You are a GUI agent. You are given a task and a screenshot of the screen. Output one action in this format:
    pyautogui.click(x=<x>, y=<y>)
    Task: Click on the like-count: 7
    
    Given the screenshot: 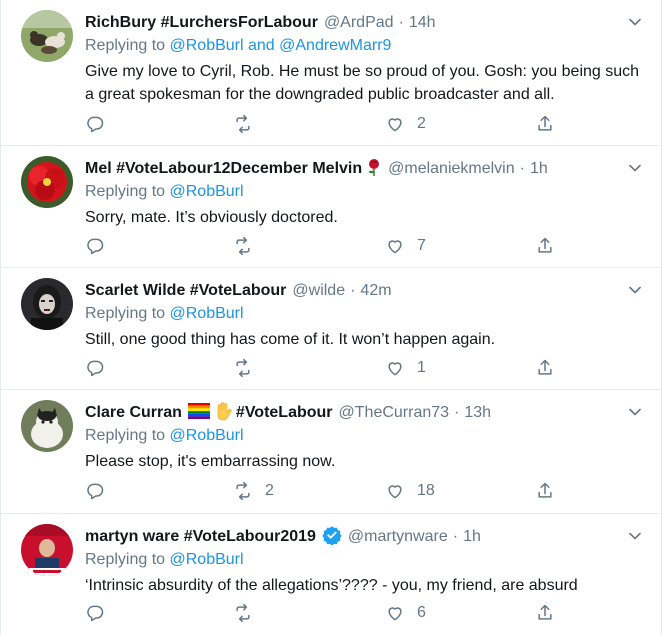 What is the action you would take?
    pyautogui.click(x=421, y=245)
    